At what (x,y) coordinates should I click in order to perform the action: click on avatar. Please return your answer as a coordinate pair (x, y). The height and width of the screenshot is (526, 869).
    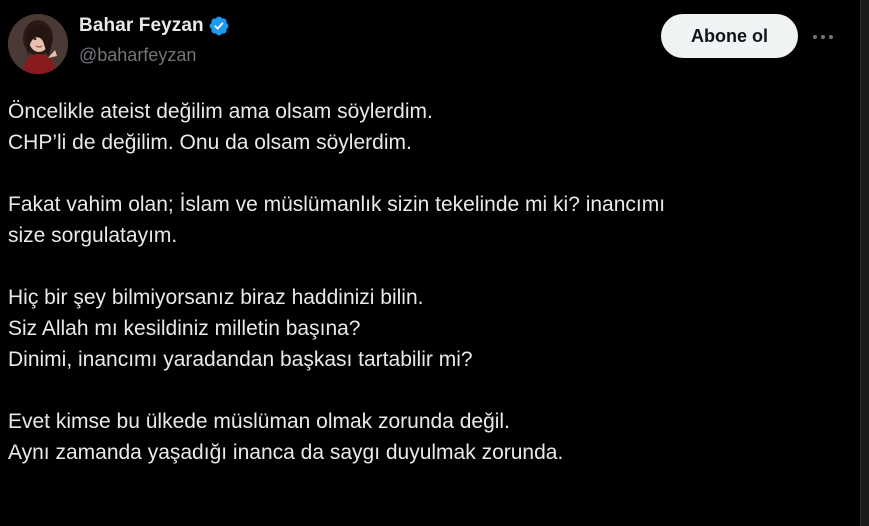
    Looking at the image, I should click on (38, 44).